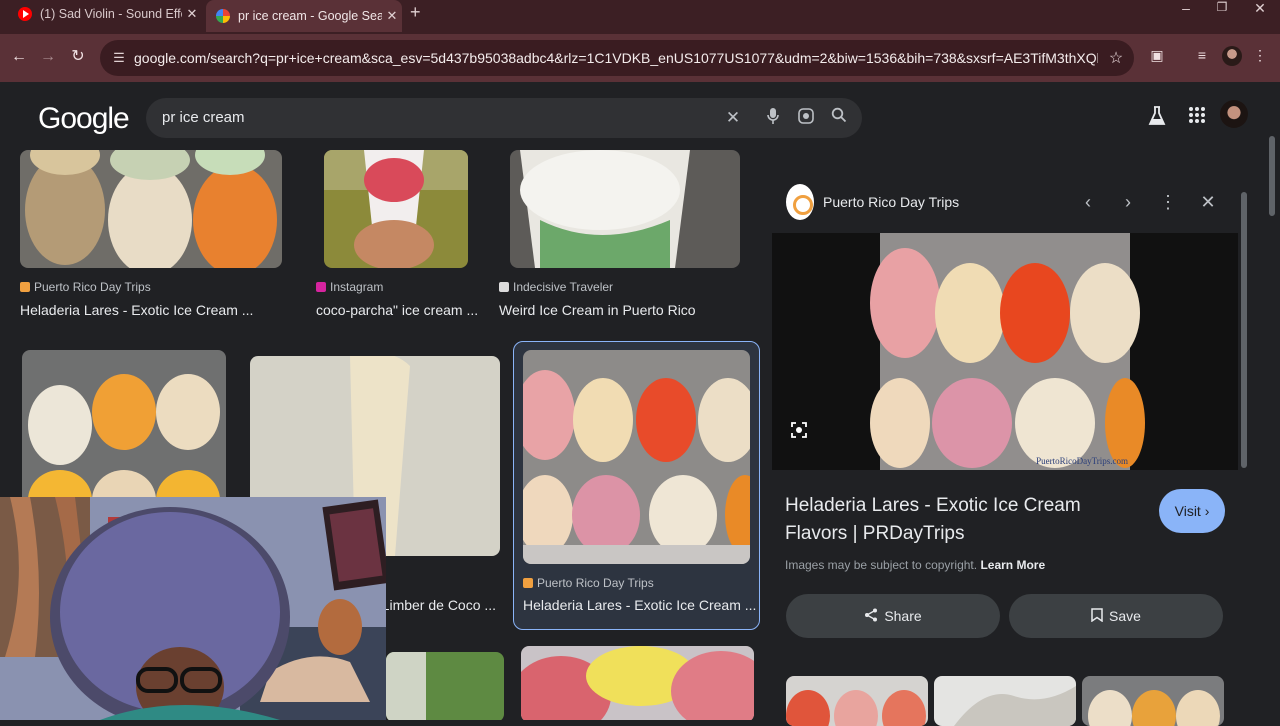 The width and height of the screenshot is (1280, 726). I want to click on learn-more-link: Learn More, so click(1012, 565).